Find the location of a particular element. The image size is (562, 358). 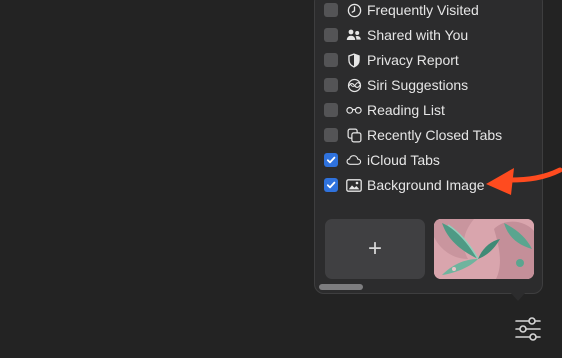

menu-item-shared-with-you: Shared with You is located at coordinates (429, 35).